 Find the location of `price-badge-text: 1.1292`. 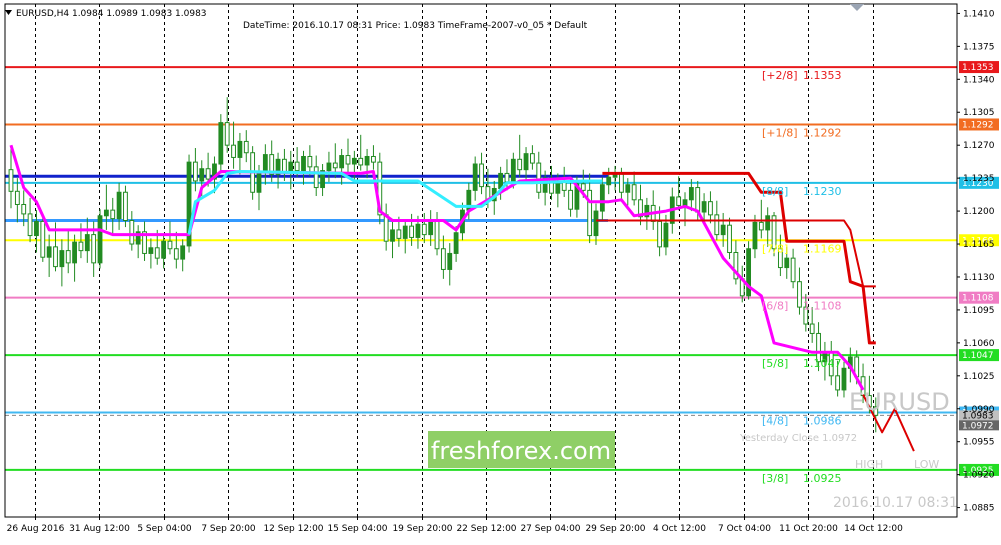

price-badge-text: 1.1292 is located at coordinates (978, 125).